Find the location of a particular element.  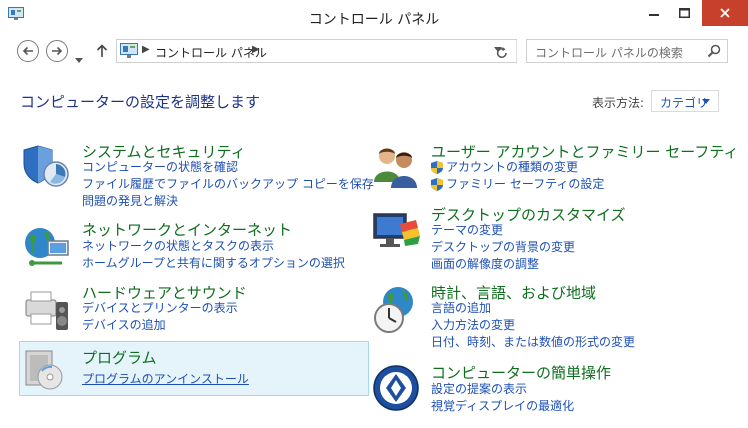

back-arrow-icon is located at coordinates (27, 51).